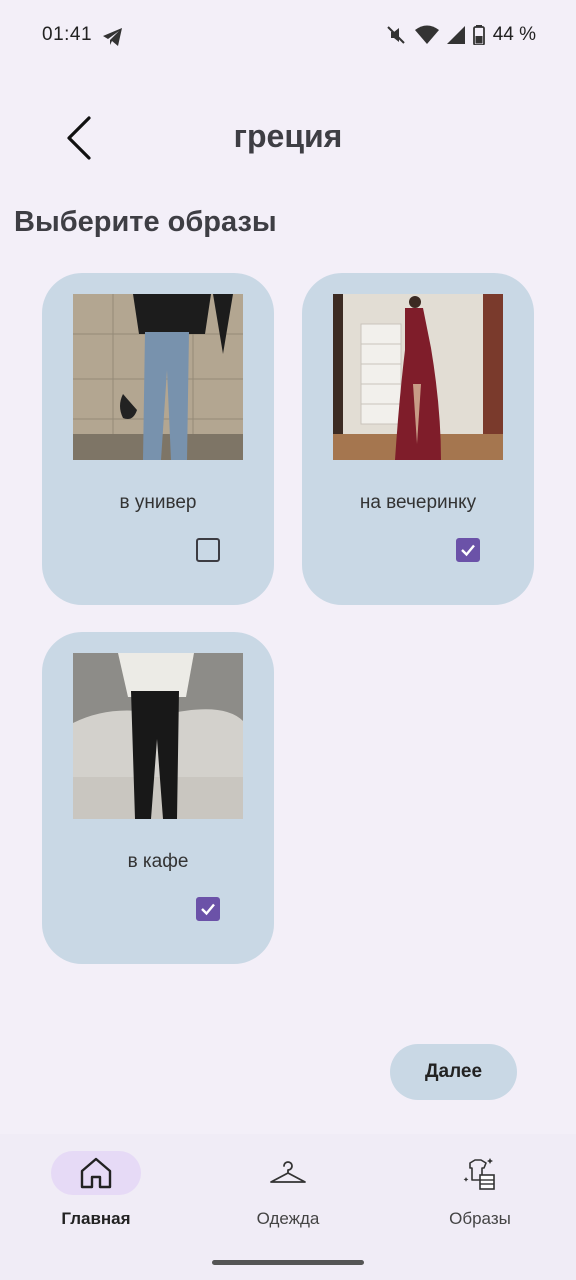  What do you see at coordinates (418, 502) in the screenshot?
I see `outfit-label: на вечеринку` at bounding box center [418, 502].